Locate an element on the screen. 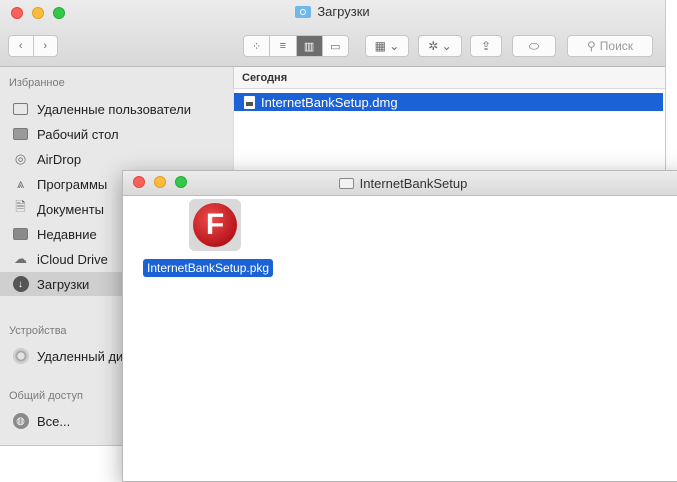 The height and width of the screenshot is (482, 677). disk-icon is located at coordinates (346, 183).